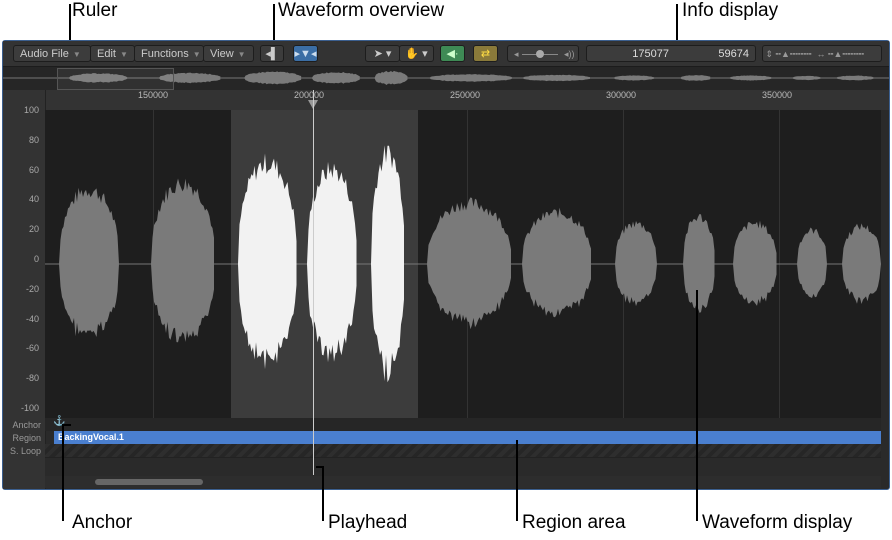  What do you see at coordinates (671, 53) in the screenshot?
I see `info-display: 175077 59674` at bounding box center [671, 53].